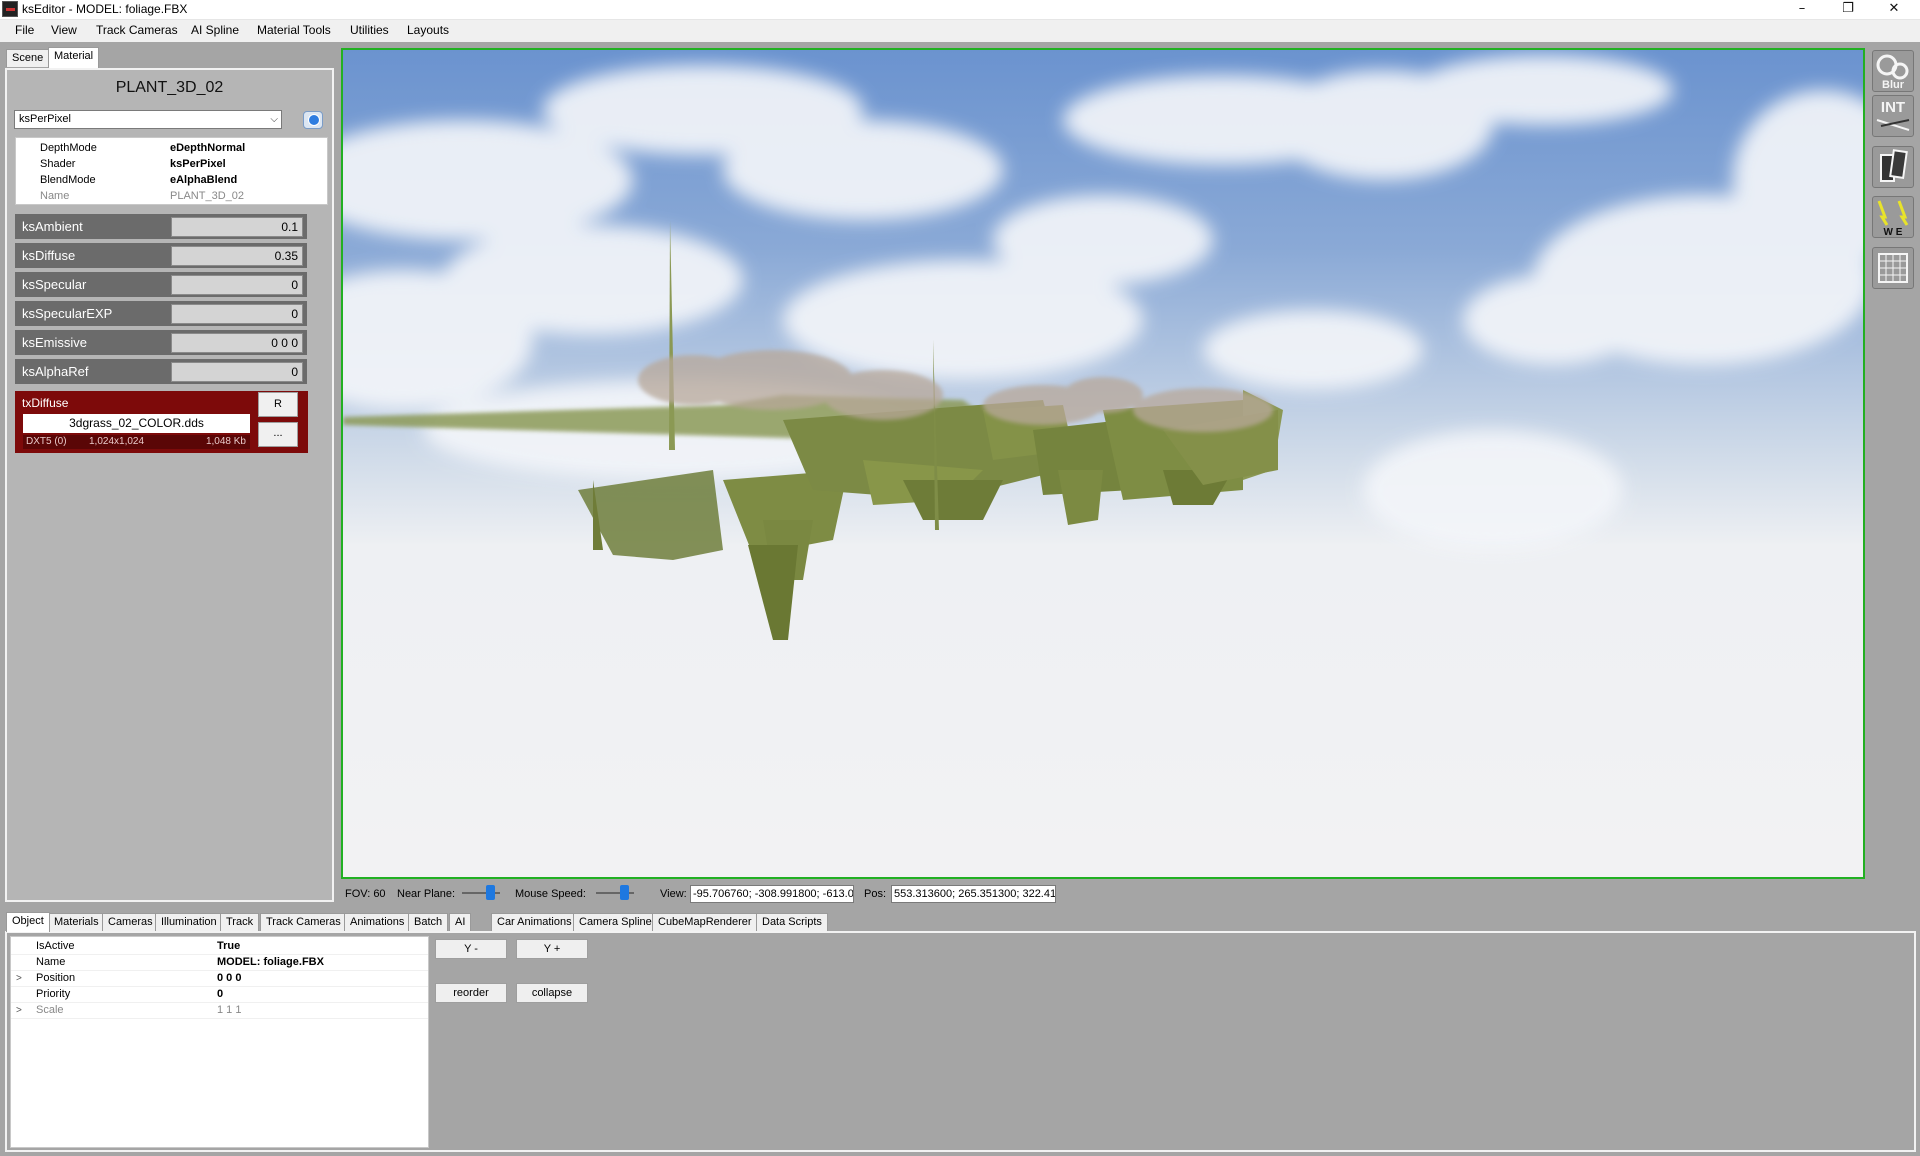 The height and width of the screenshot is (1156, 1920). What do you see at coordinates (45, 119) in the screenshot?
I see `shader-dropdown-value: ksPerPixel` at bounding box center [45, 119].